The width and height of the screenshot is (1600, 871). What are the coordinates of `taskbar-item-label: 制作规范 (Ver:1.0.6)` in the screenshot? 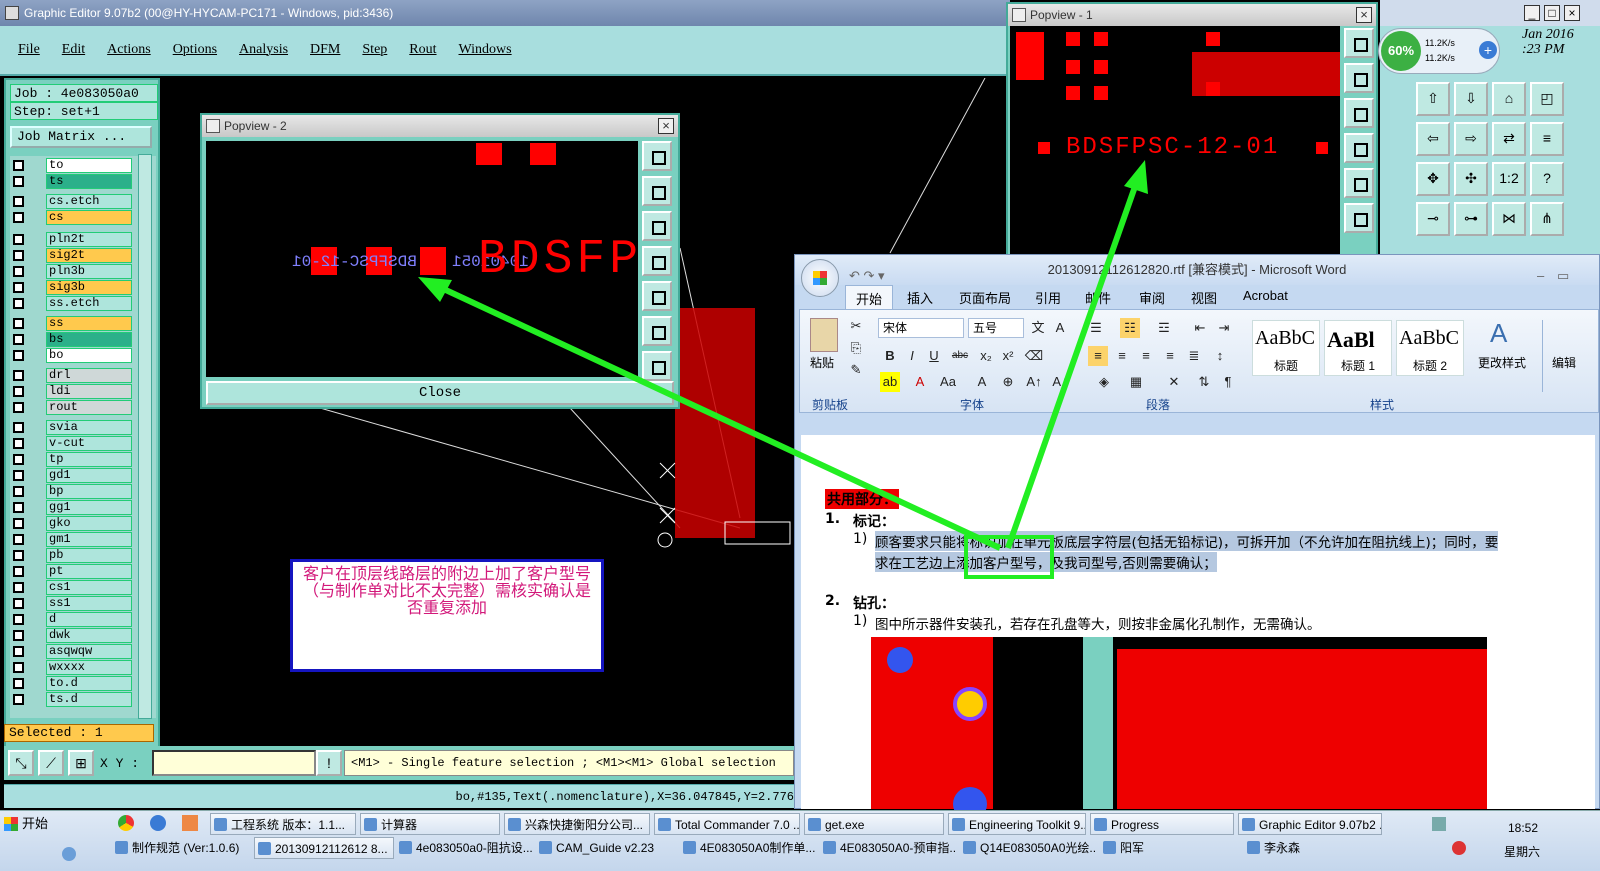 It's located at (186, 848).